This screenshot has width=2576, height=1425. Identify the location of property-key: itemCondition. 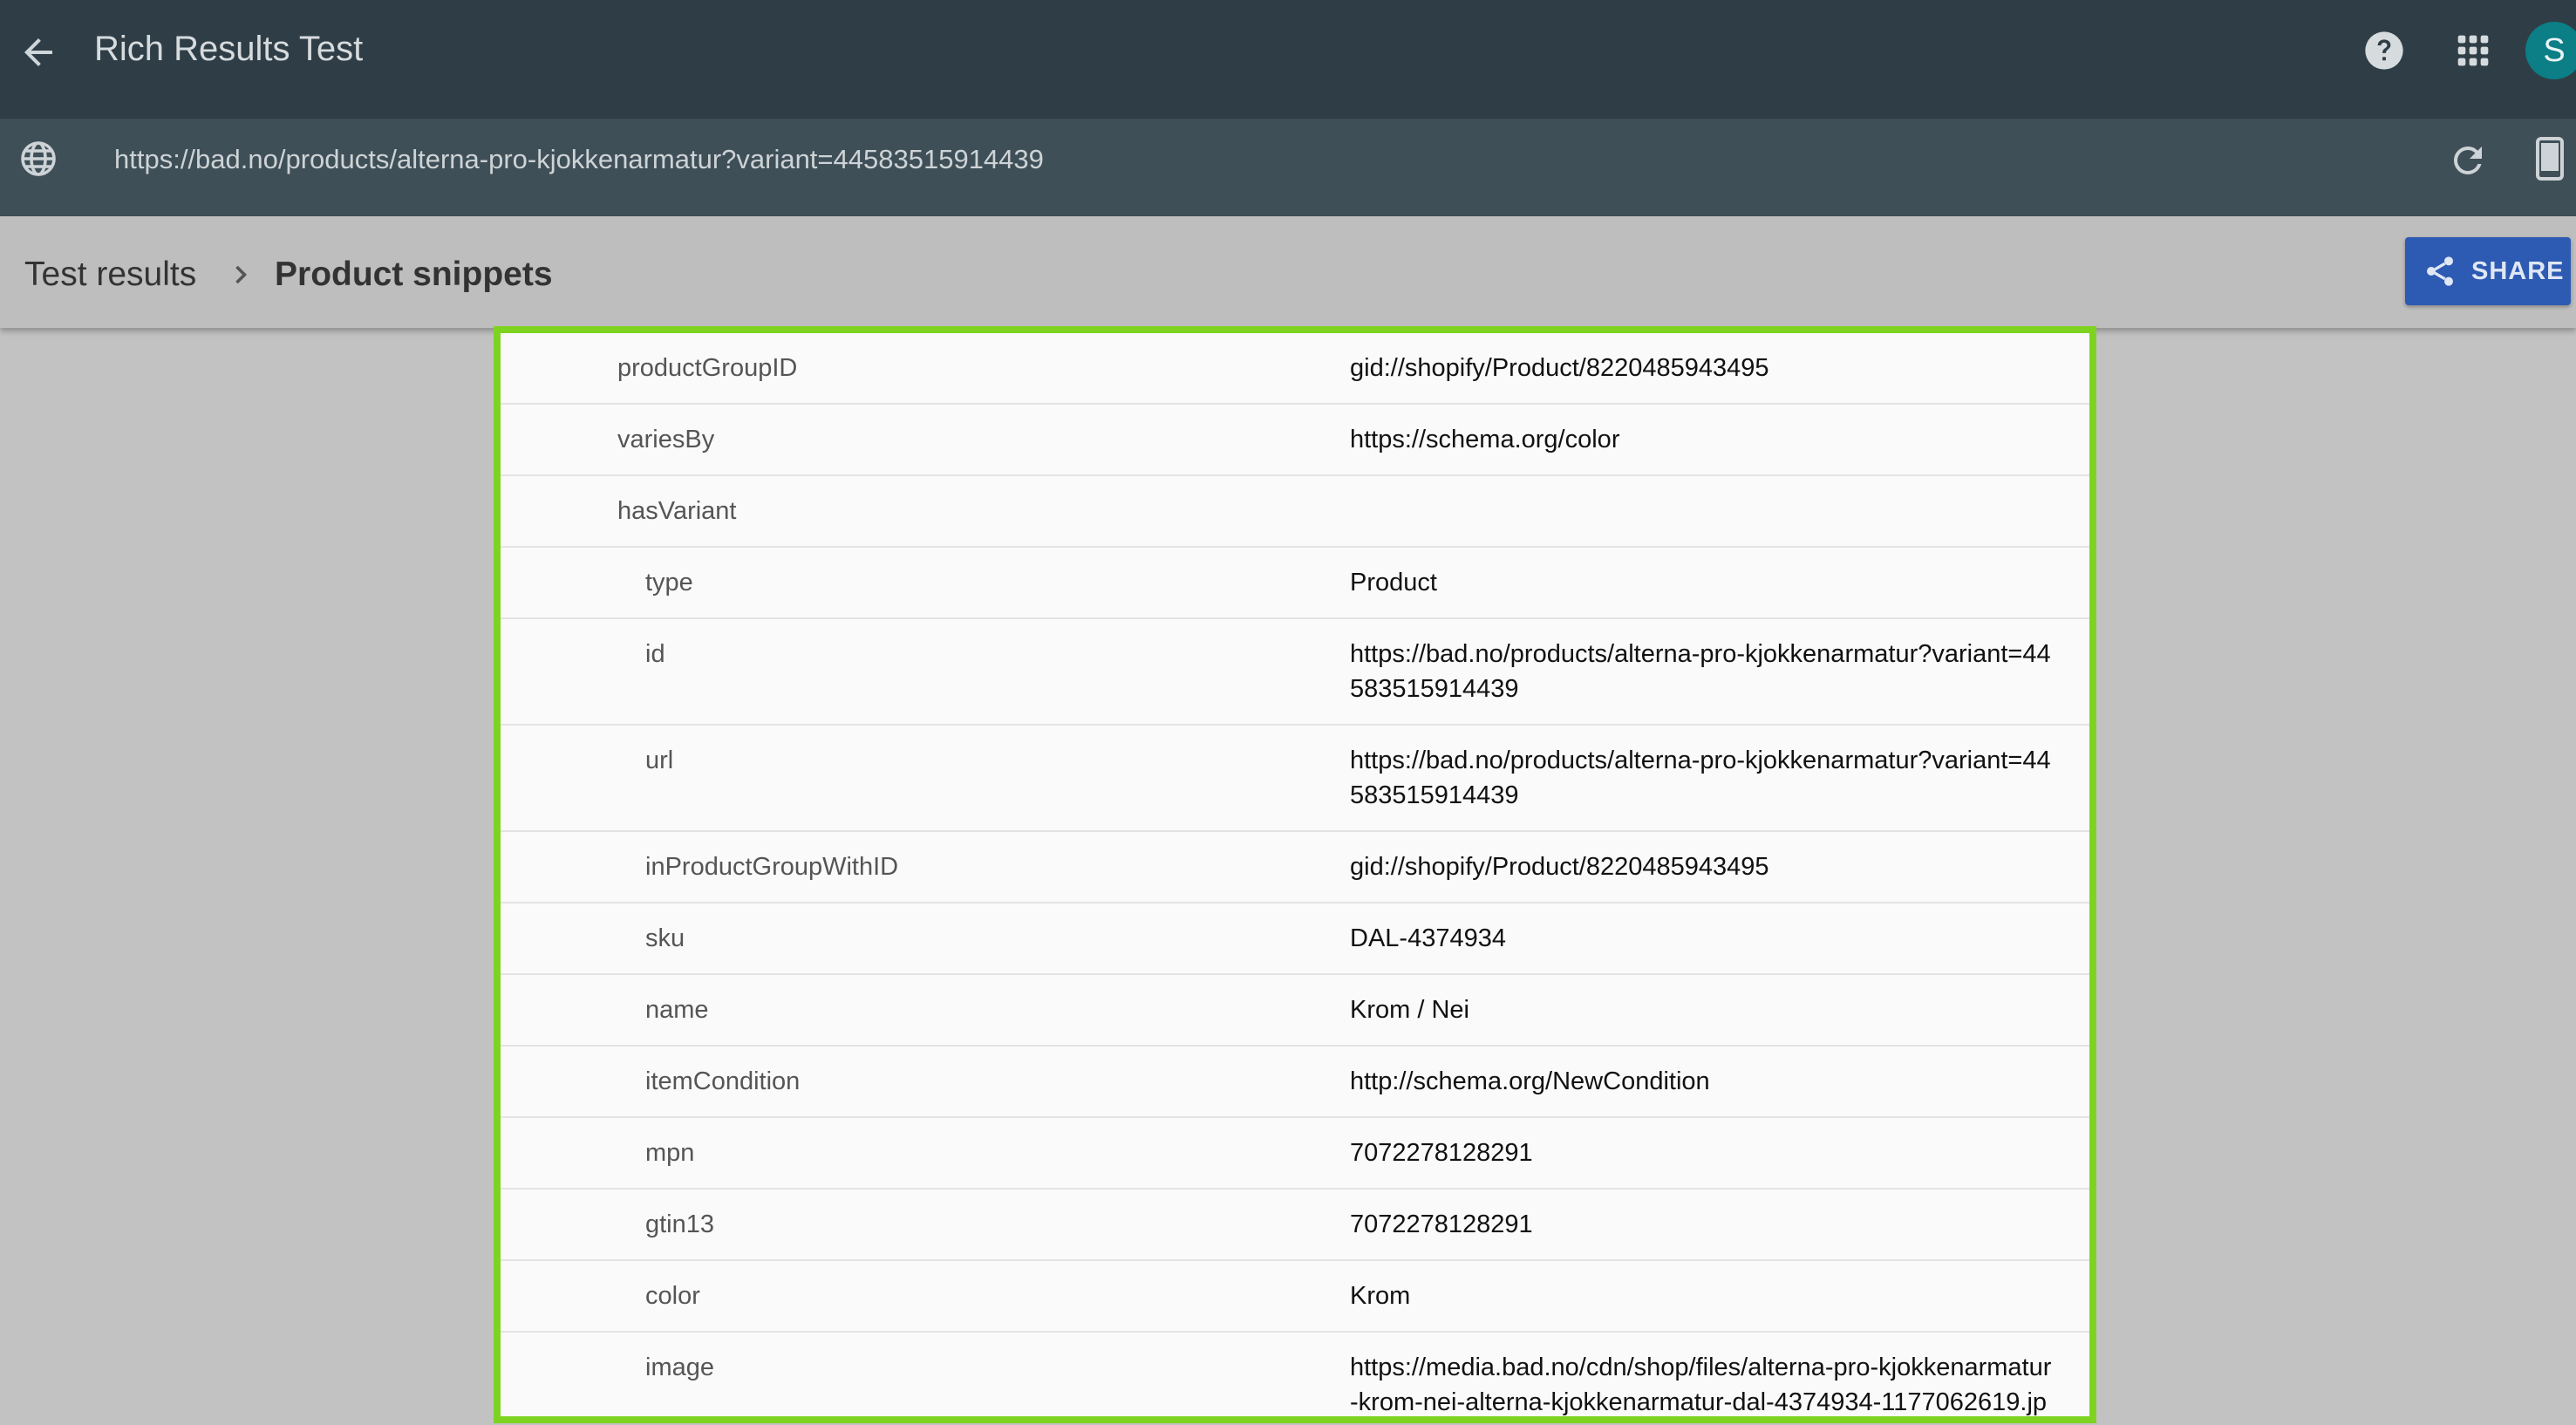
(723, 1081).